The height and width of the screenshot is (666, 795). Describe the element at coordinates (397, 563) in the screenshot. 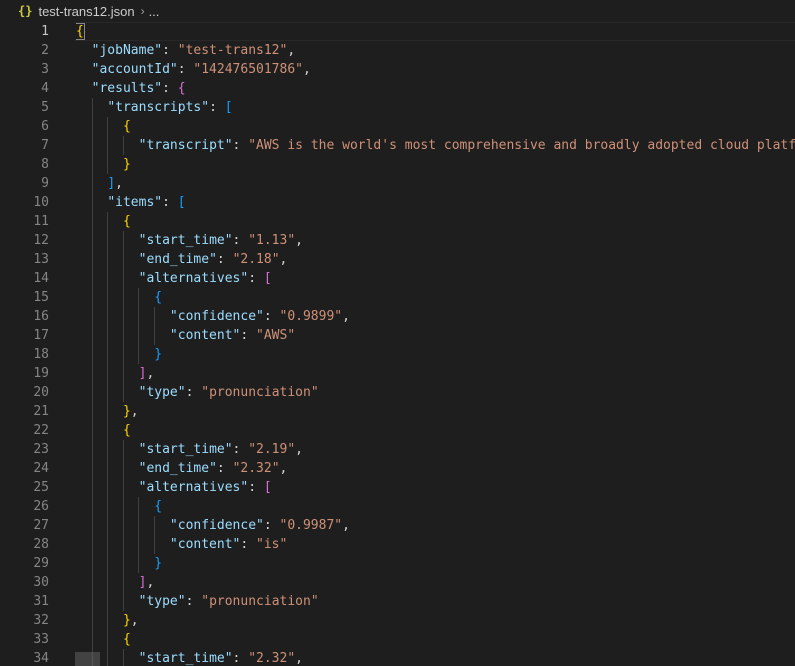

I see `code-line: 29 }` at that location.